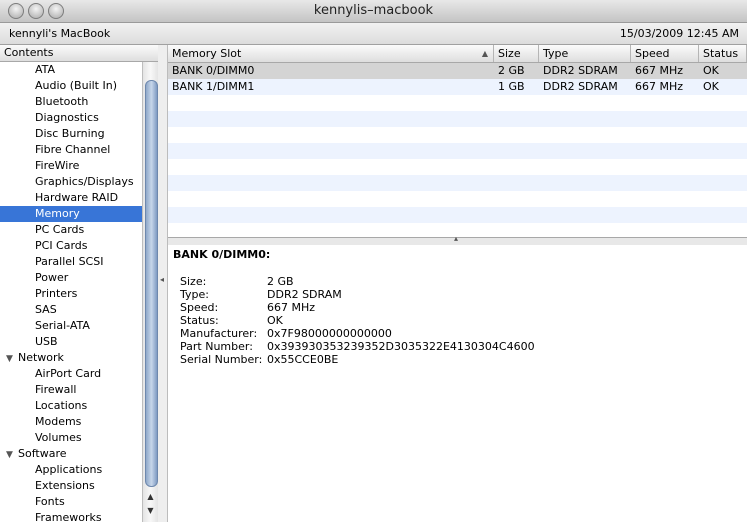  Describe the element at coordinates (65, 485) in the screenshot. I see `sidebar-item-label: Extensions` at that location.